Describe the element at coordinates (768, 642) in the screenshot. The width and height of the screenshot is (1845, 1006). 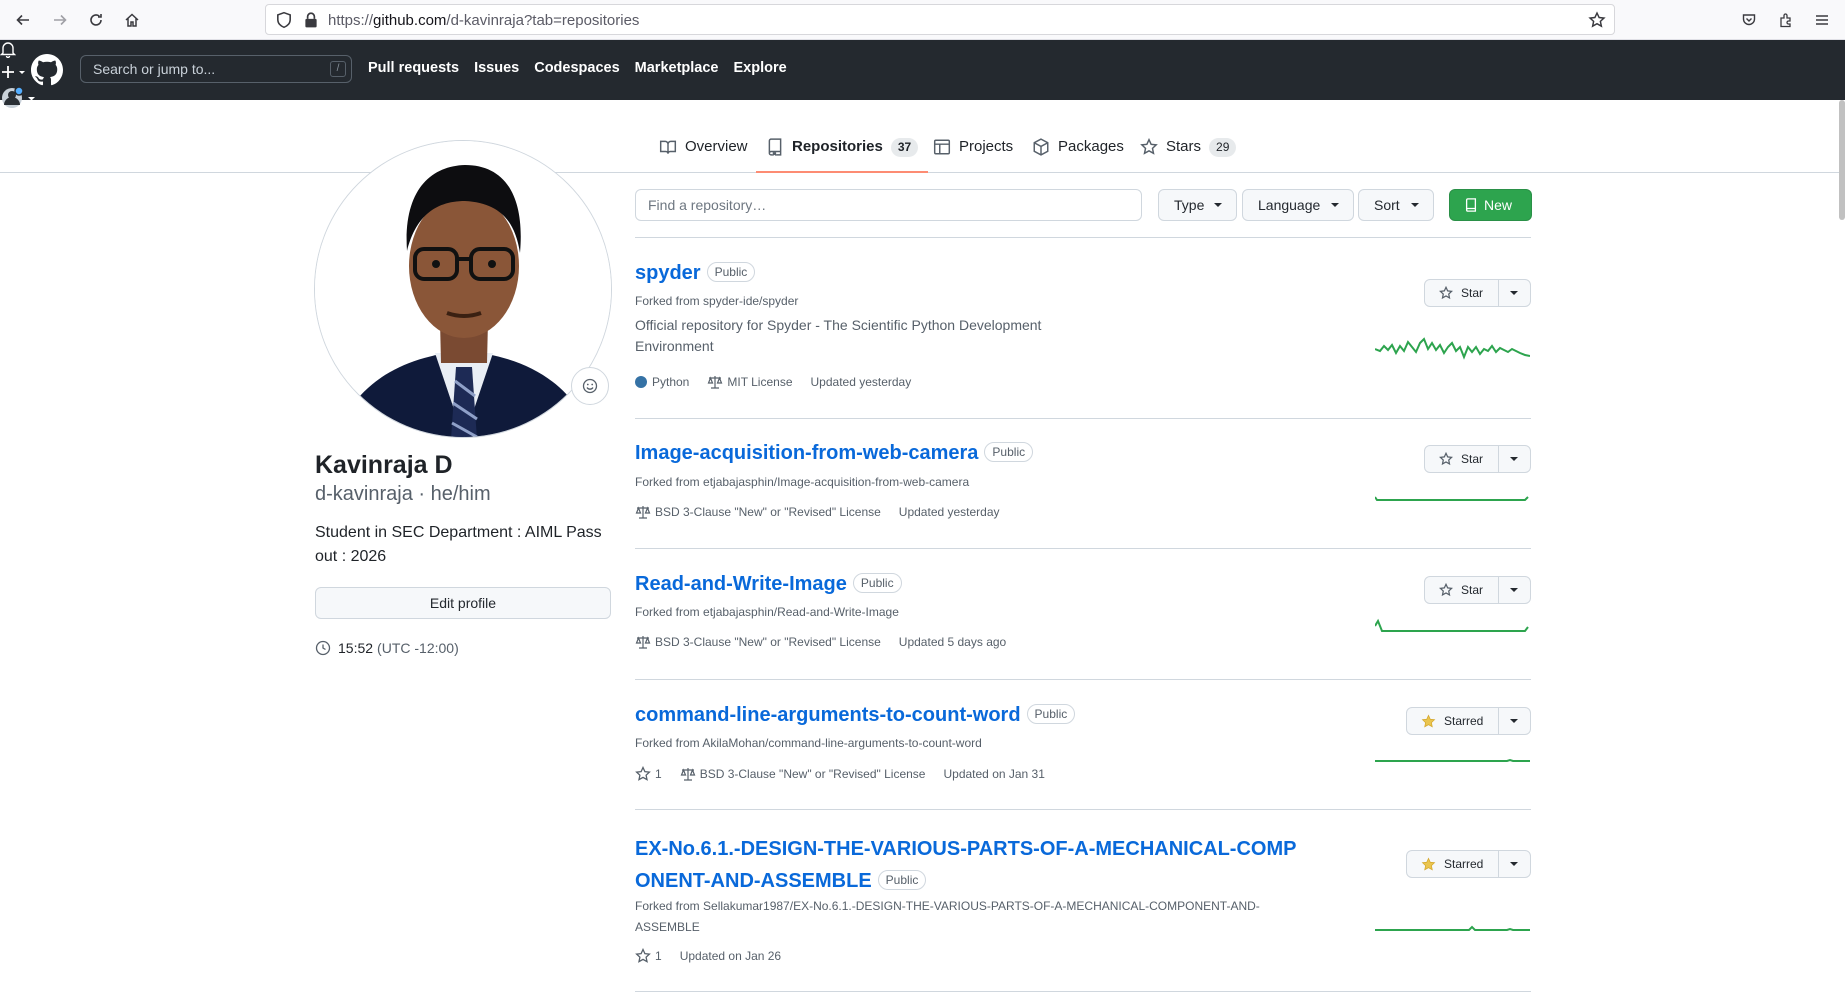
I see `license-label: BSD 3-Clause "New" or "Revised" License` at that location.